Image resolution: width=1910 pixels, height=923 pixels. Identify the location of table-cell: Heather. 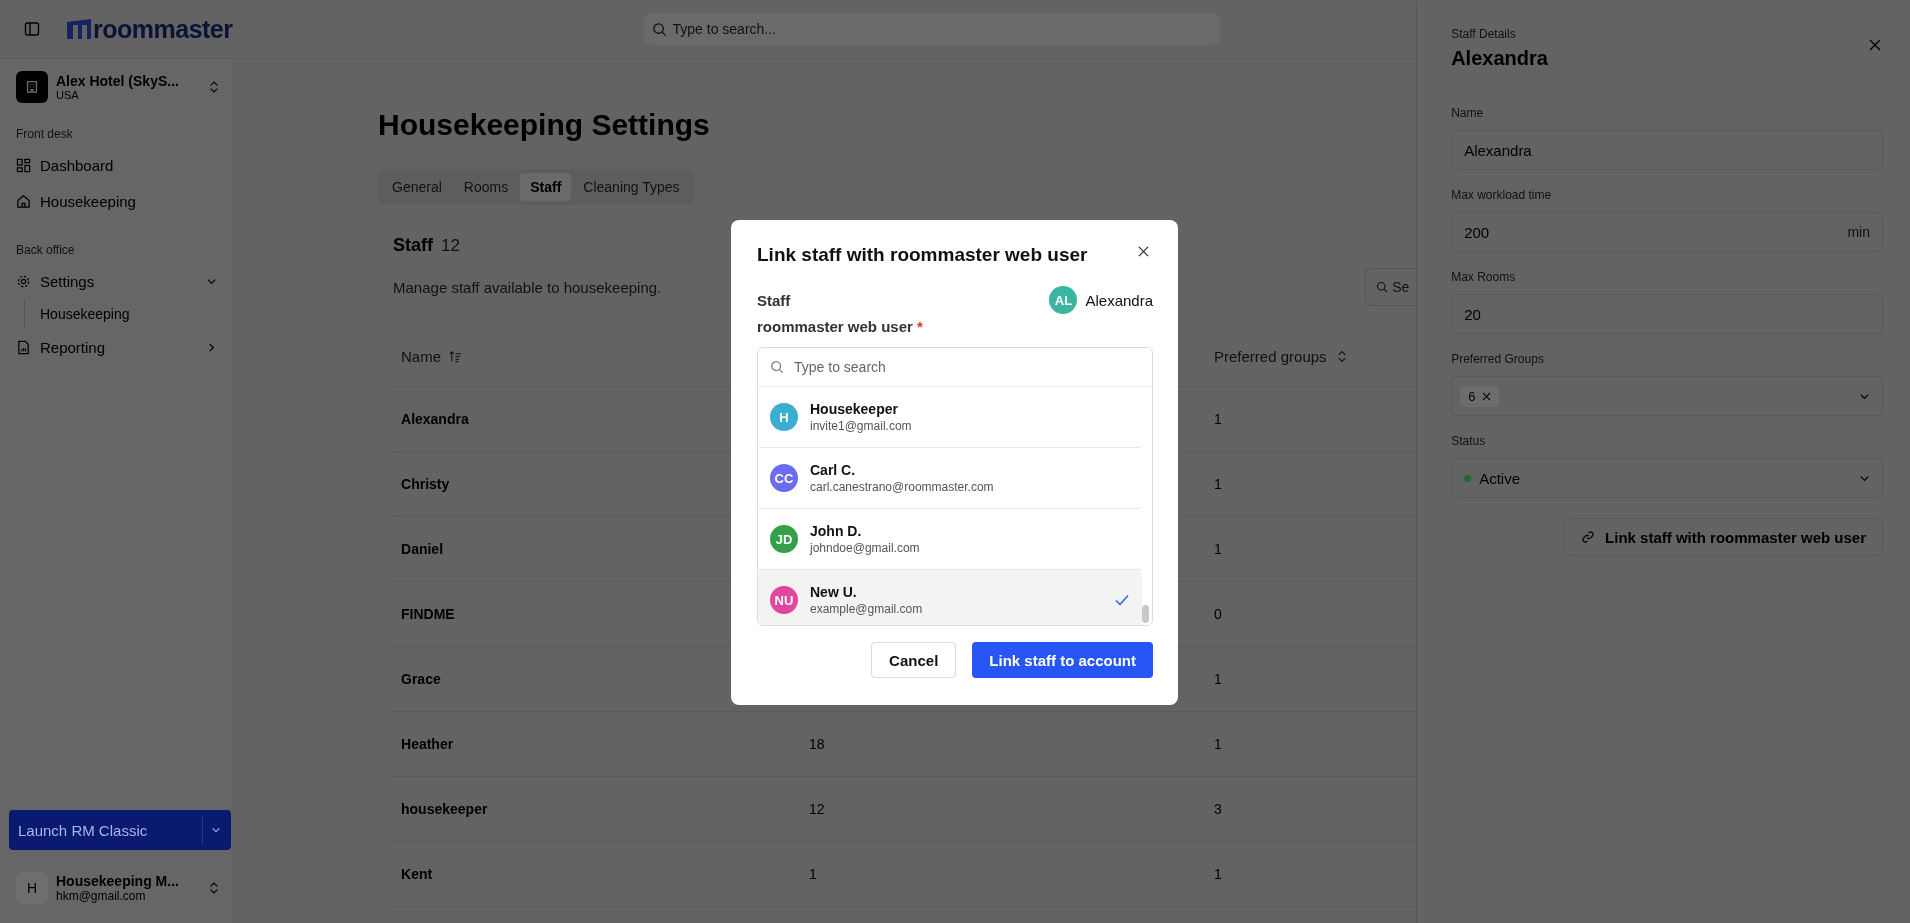
(427, 744).